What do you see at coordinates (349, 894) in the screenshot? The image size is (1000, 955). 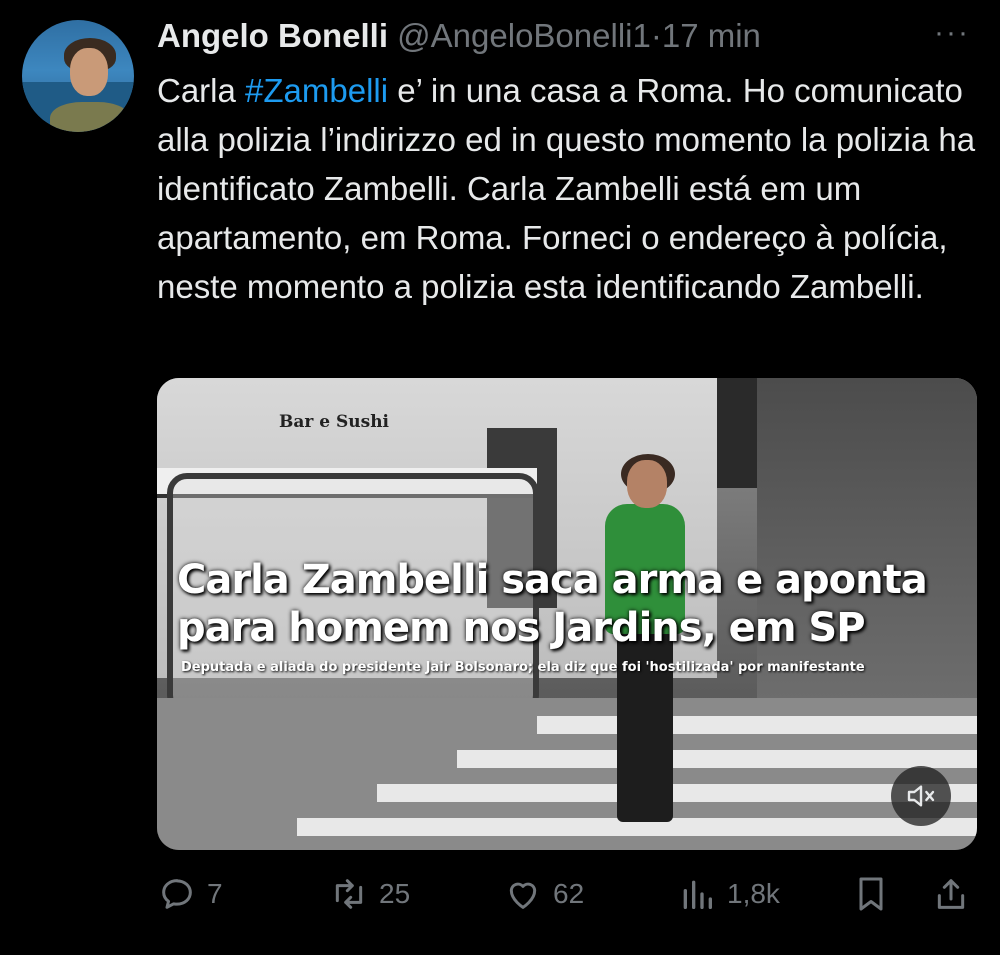 I see `retweet-icon` at bounding box center [349, 894].